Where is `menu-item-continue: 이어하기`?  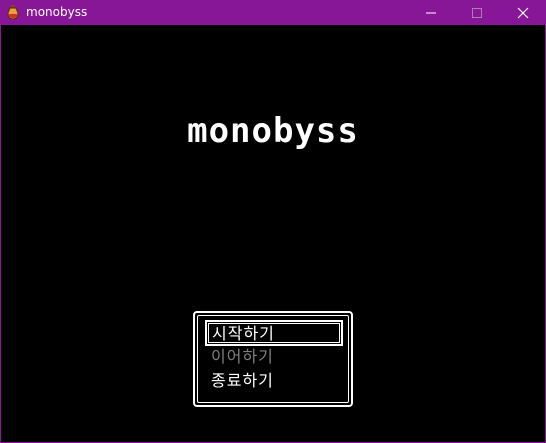 menu-item-continue: 이어하기 is located at coordinates (274, 357).